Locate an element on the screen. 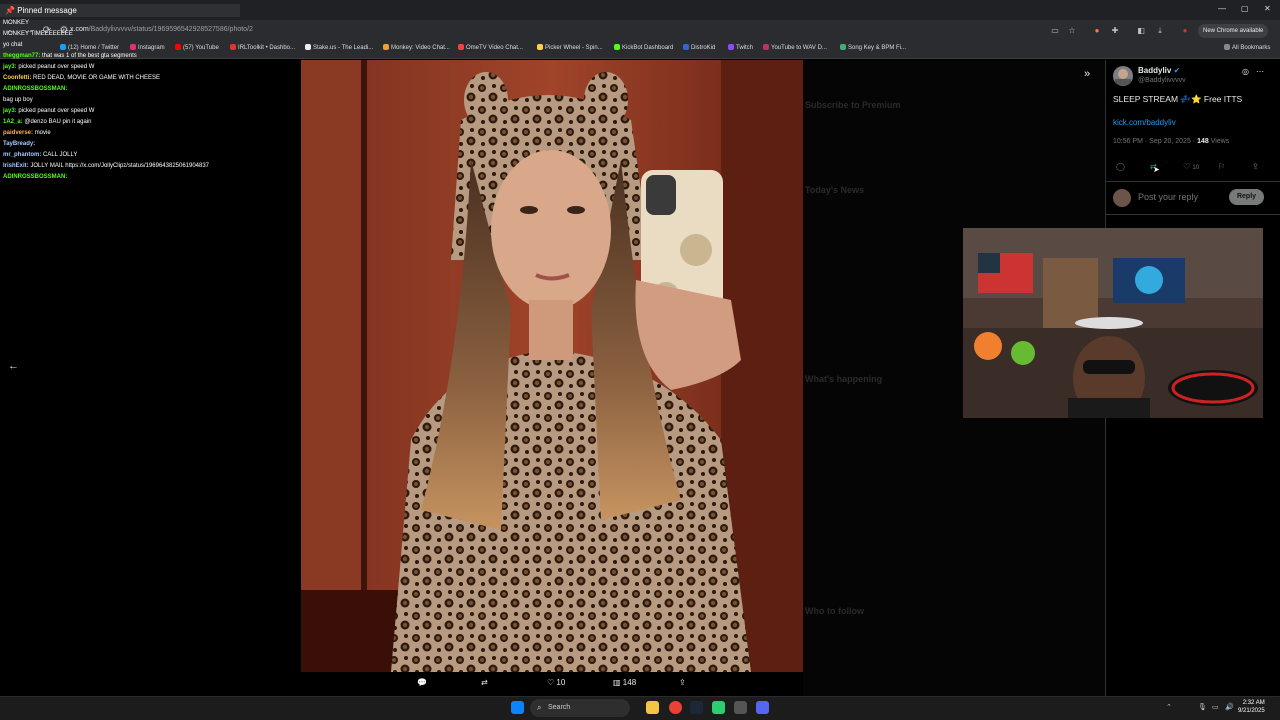 Image resolution: width=1280 pixels, height=720 pixels. my-avatar is located at coordinates (1122, 198).